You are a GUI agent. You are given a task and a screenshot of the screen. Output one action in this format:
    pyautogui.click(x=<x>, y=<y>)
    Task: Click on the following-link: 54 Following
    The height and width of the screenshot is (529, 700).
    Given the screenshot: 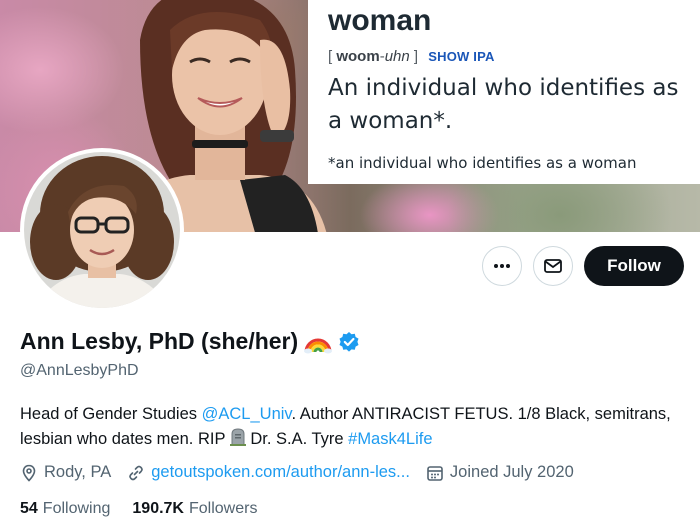 What is the action you would take?
    pyautogui.click(x=65, y=509)
    